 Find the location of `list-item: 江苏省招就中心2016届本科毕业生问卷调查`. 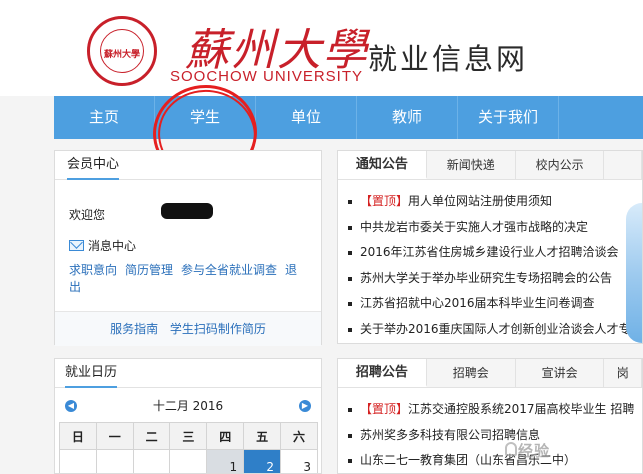

list-item: 江苏省招就中心2016届本科毕业生问卷调查 is located at coordinates (495, 304).